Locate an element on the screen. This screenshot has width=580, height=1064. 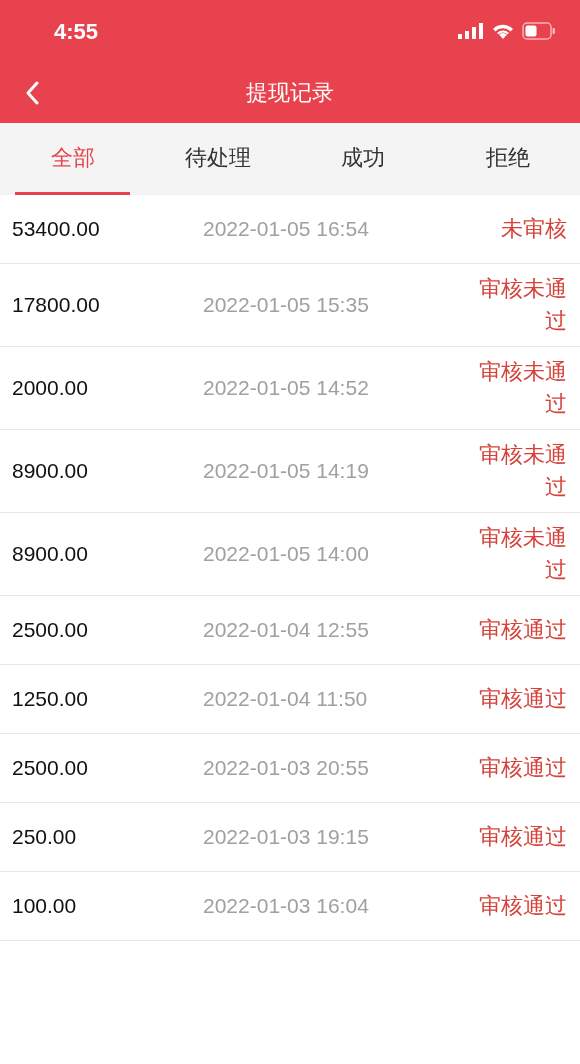
date-time-text: 2022-01-04 11:50 is located at coordinates (286, 699).